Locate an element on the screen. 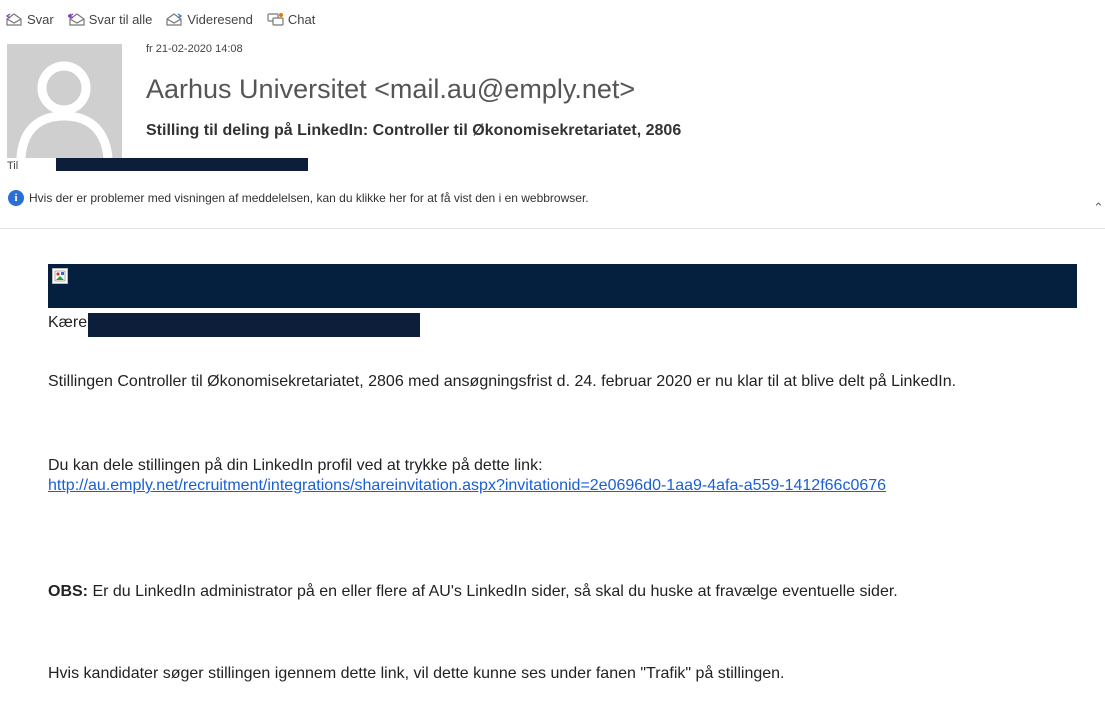  recipient-name-redacted is located at coordinates (254, 325).